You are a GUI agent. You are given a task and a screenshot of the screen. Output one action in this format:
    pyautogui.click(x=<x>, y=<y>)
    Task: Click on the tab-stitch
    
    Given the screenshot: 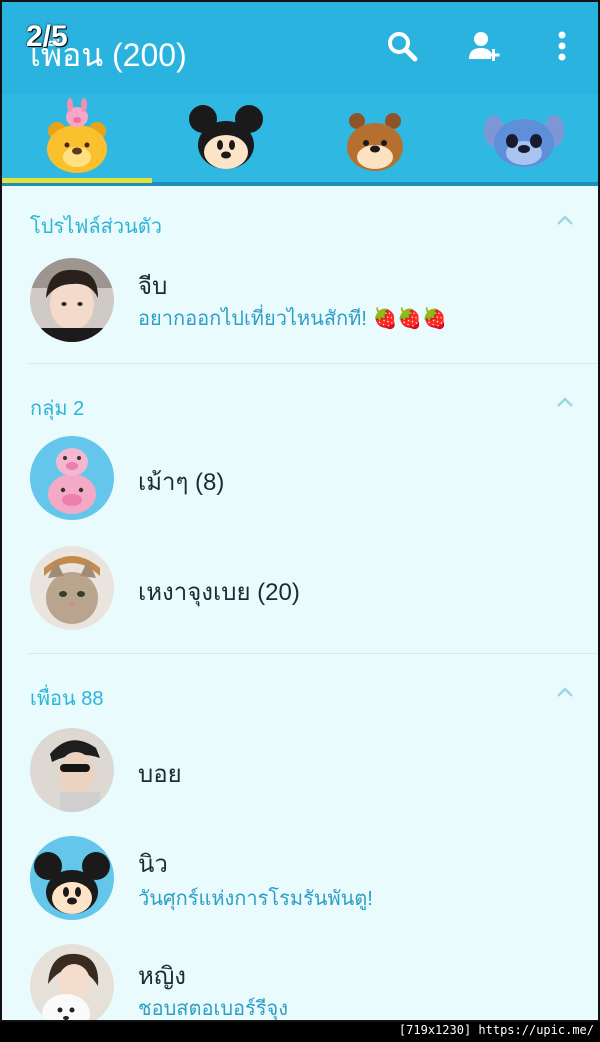 What is the action you would take?
    pyautogui.click(x=523, y=137)
    